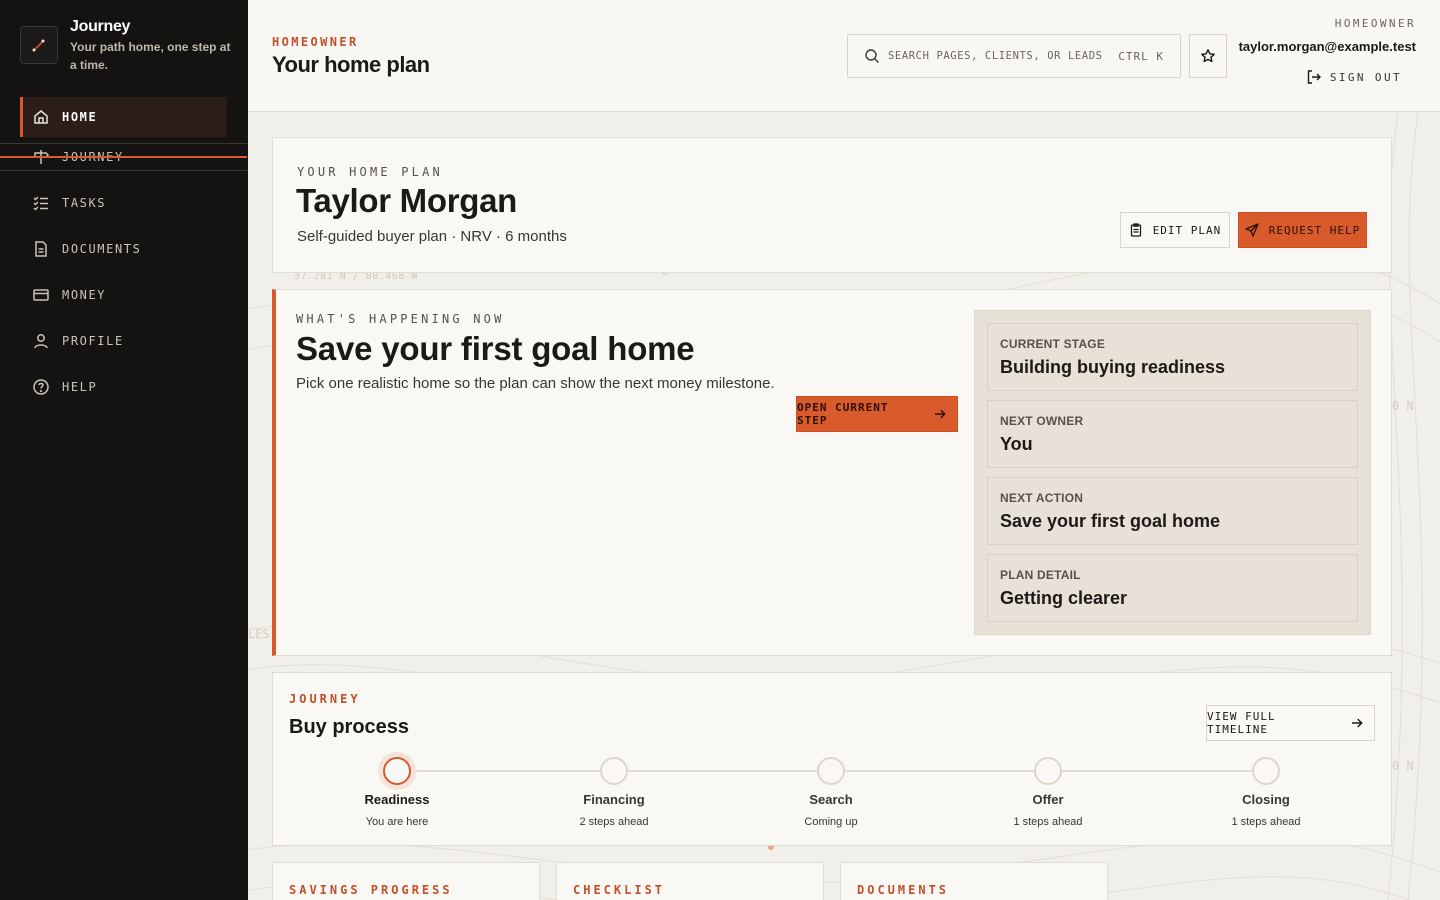 The image size is (1440, 900). What do you see at coordinates (325, 699) in the screenshot?
I see `journey-eyebrow: JOURNEY` at bounding box center [325, 699].